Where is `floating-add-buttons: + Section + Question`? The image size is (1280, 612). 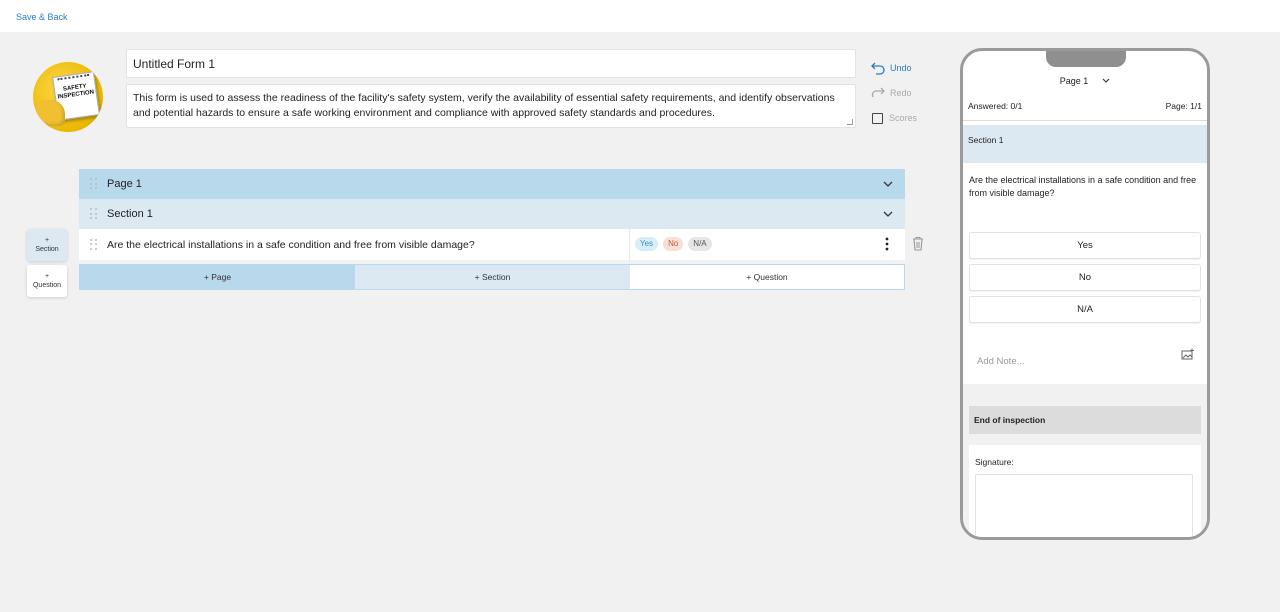
floating-add-buttons: + Section + Question is located at coordinates (47, 265).